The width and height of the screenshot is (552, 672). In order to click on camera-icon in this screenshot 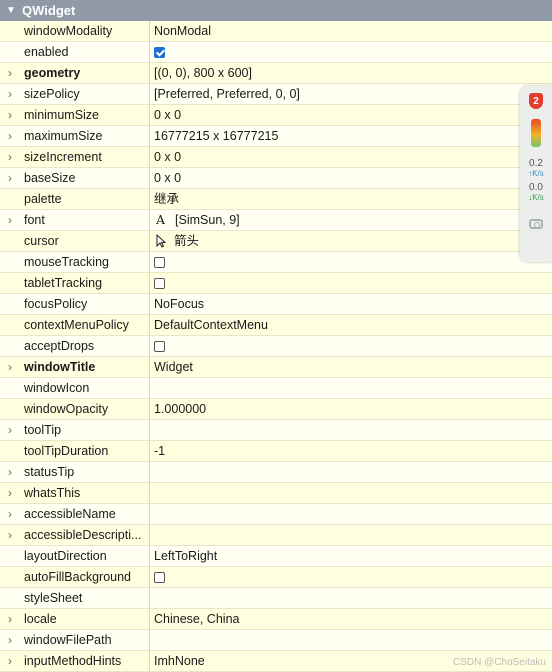, I will do `click(536, 224)`.